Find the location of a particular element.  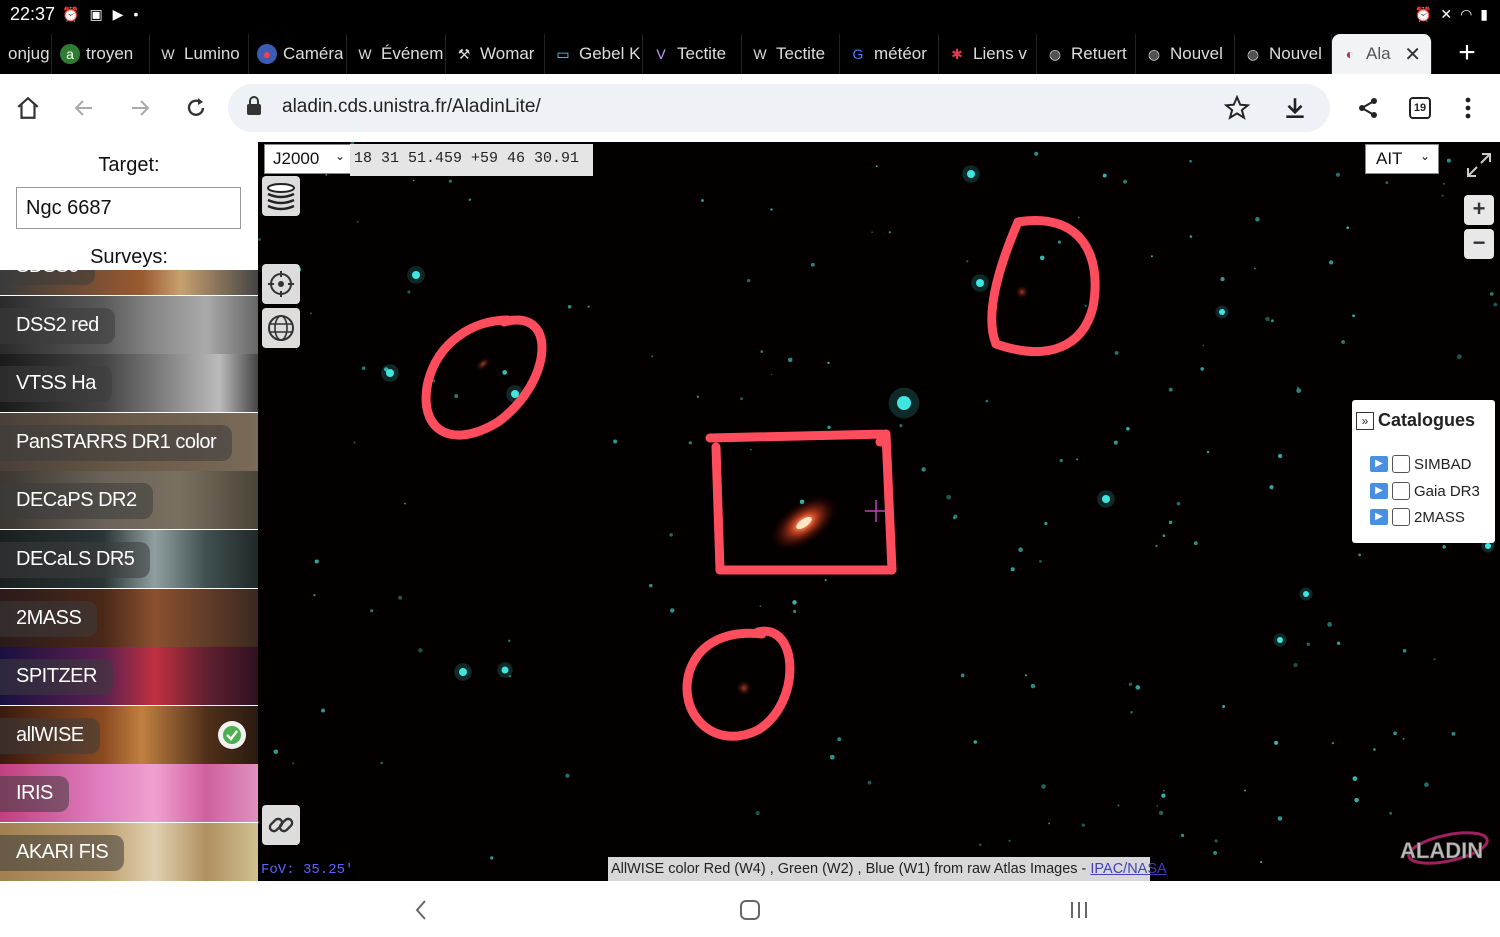

survey-item: allWISE is located at coordinates (129, 734).